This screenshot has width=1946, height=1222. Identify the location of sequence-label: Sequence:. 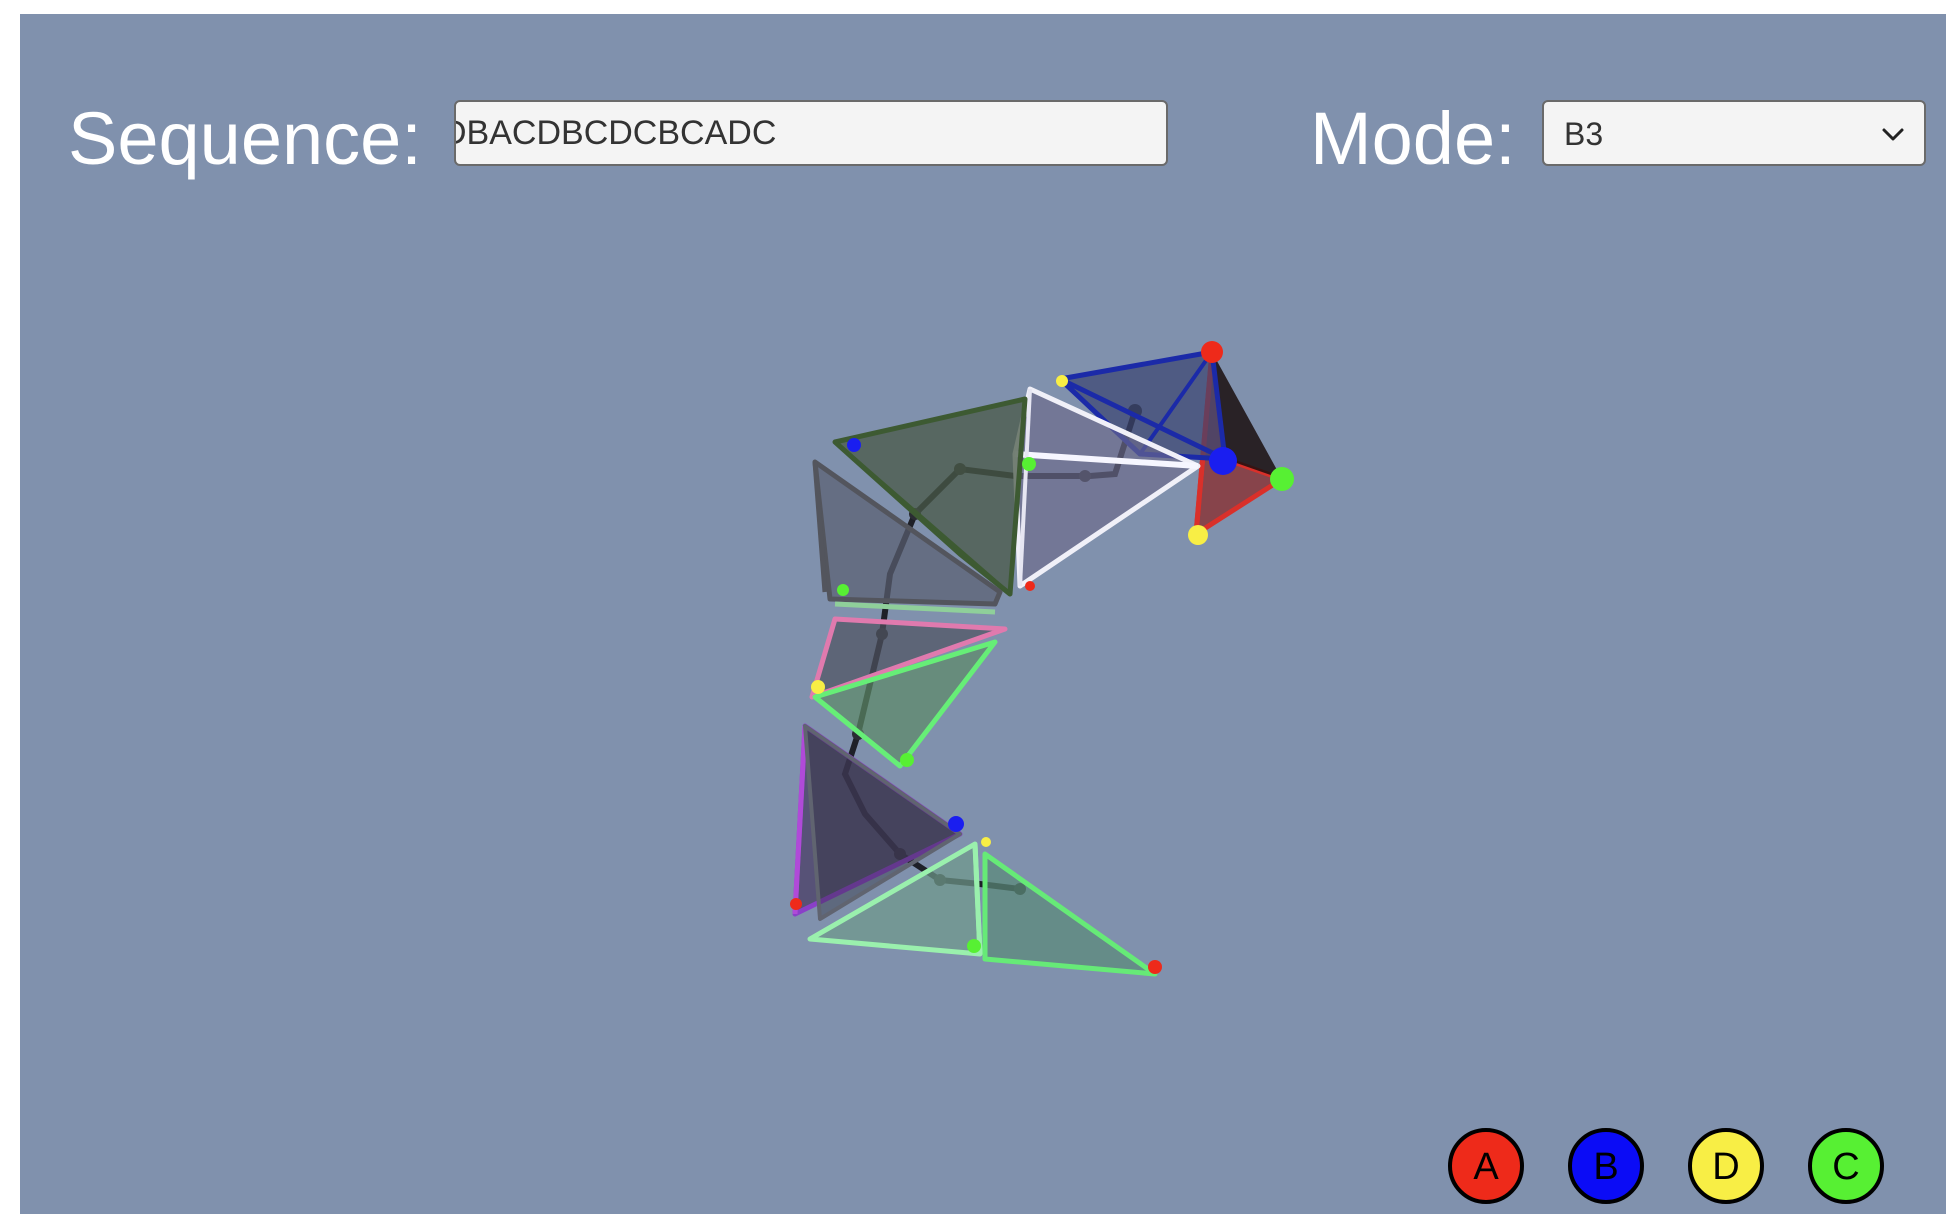
(245, 138).